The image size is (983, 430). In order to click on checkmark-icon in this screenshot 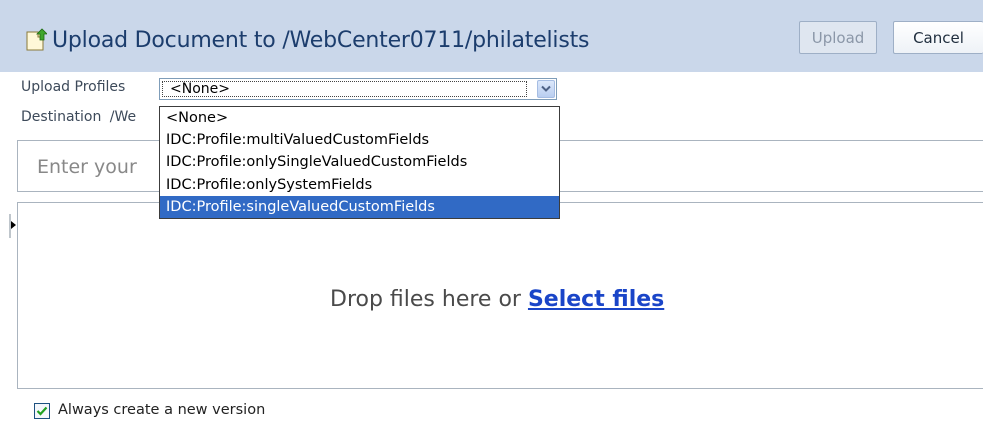, I will do `click(42, 411)`.